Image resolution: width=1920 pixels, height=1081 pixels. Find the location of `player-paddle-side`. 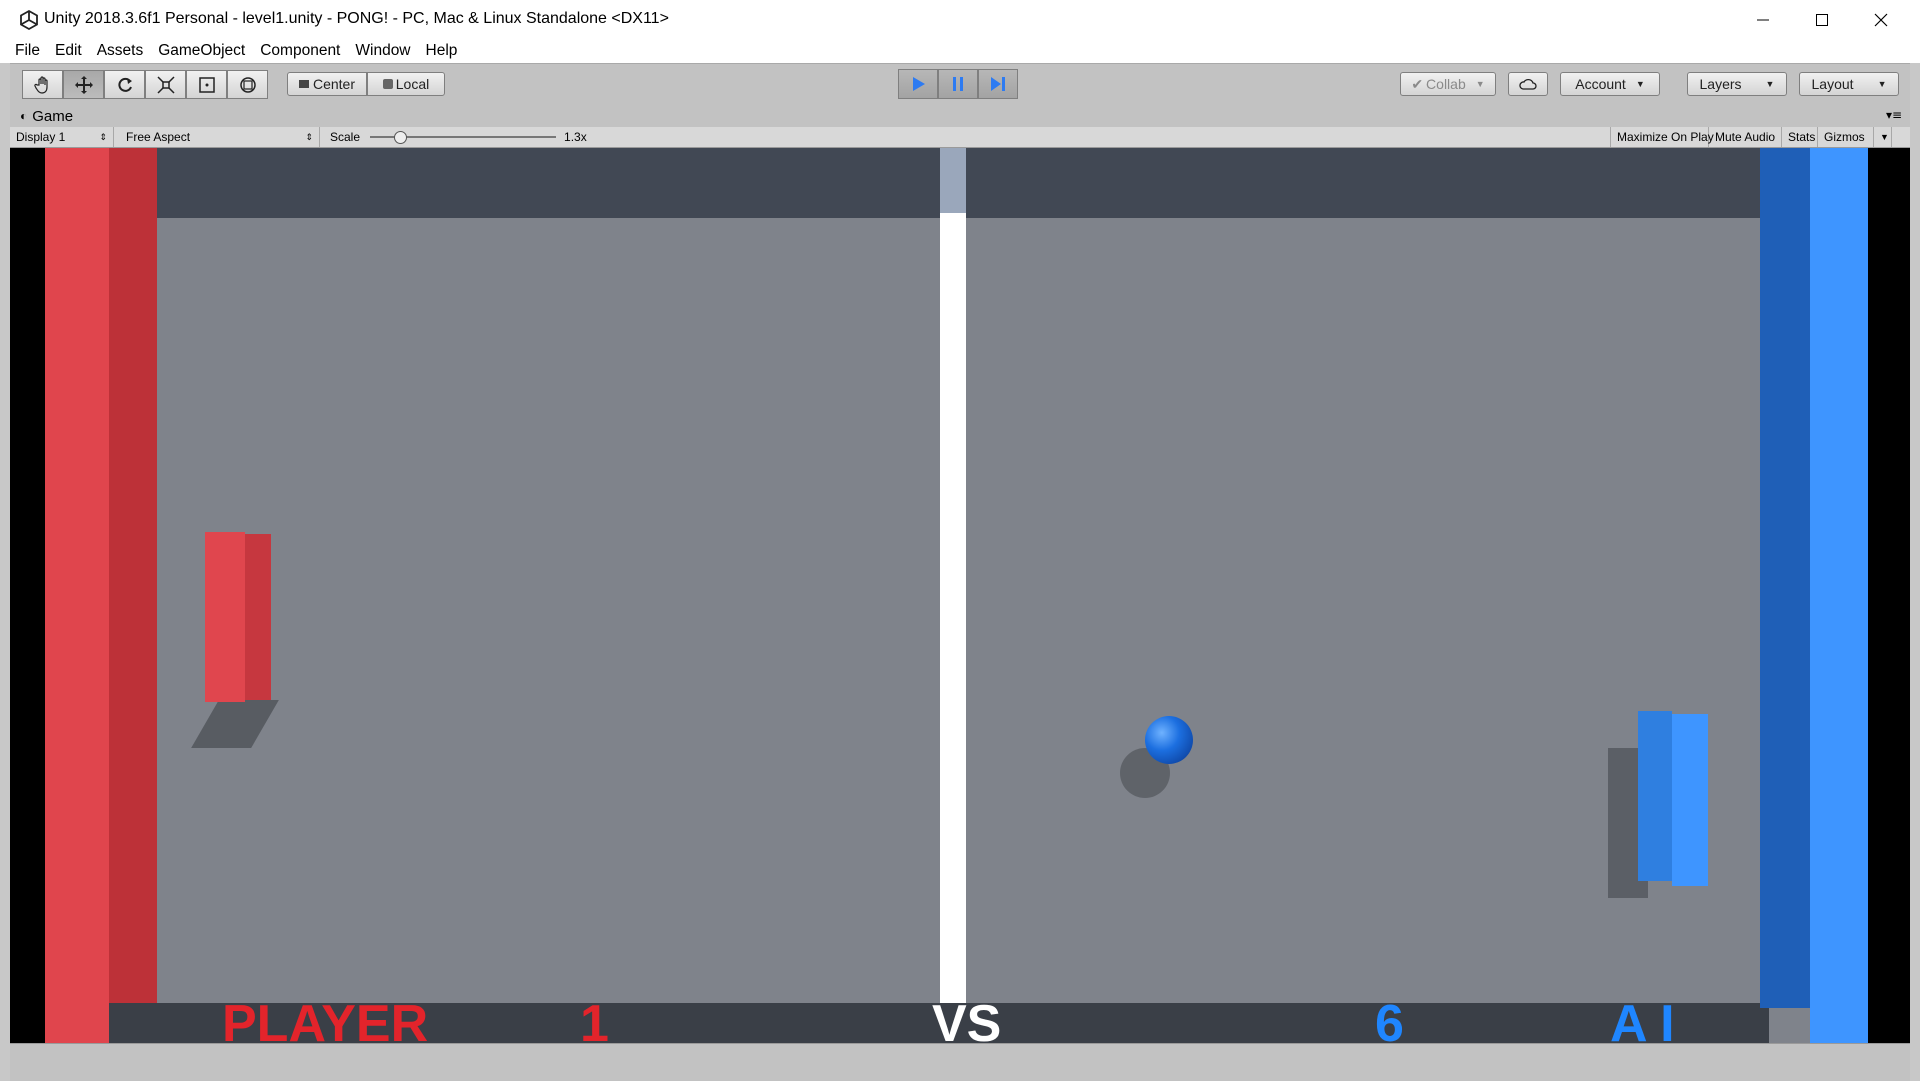

player-paddle-side is located at coordinates (258, 617).